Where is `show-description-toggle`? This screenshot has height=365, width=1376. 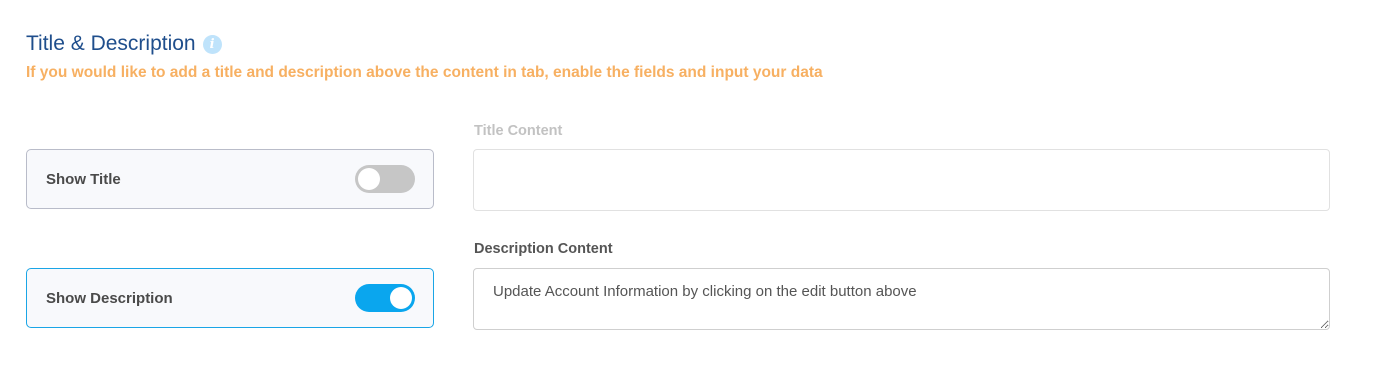 show-description-toggle is located at coordinates (385, 298).